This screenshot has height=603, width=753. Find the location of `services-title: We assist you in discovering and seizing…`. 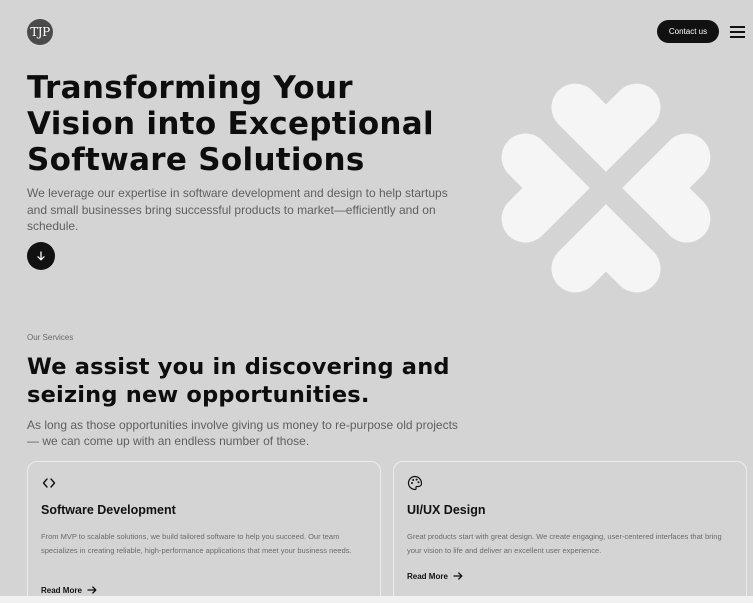

services-title: We assist you in discovering and seizing… is located at coordinates (238, 381).